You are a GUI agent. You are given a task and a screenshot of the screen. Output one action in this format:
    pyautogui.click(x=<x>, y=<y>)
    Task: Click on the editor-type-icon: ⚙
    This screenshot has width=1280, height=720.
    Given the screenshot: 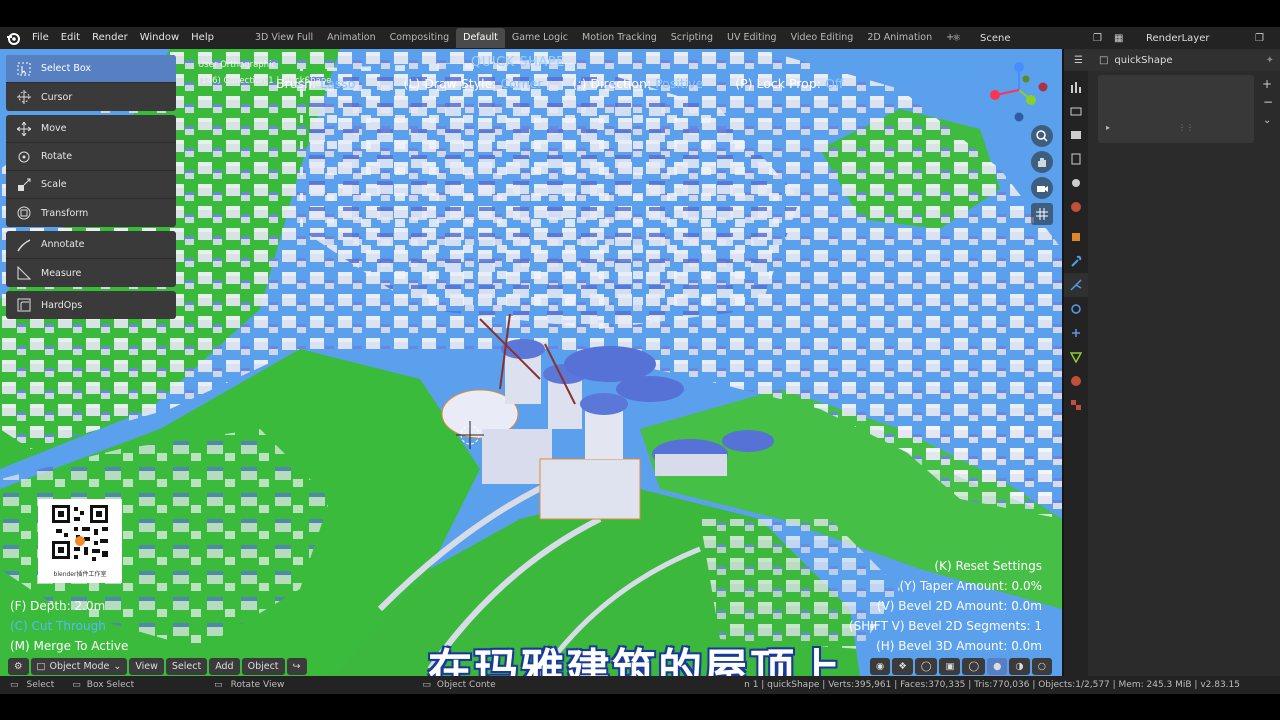 What is the action you would take?
    pyautogui.click(x=18, y=666)
    